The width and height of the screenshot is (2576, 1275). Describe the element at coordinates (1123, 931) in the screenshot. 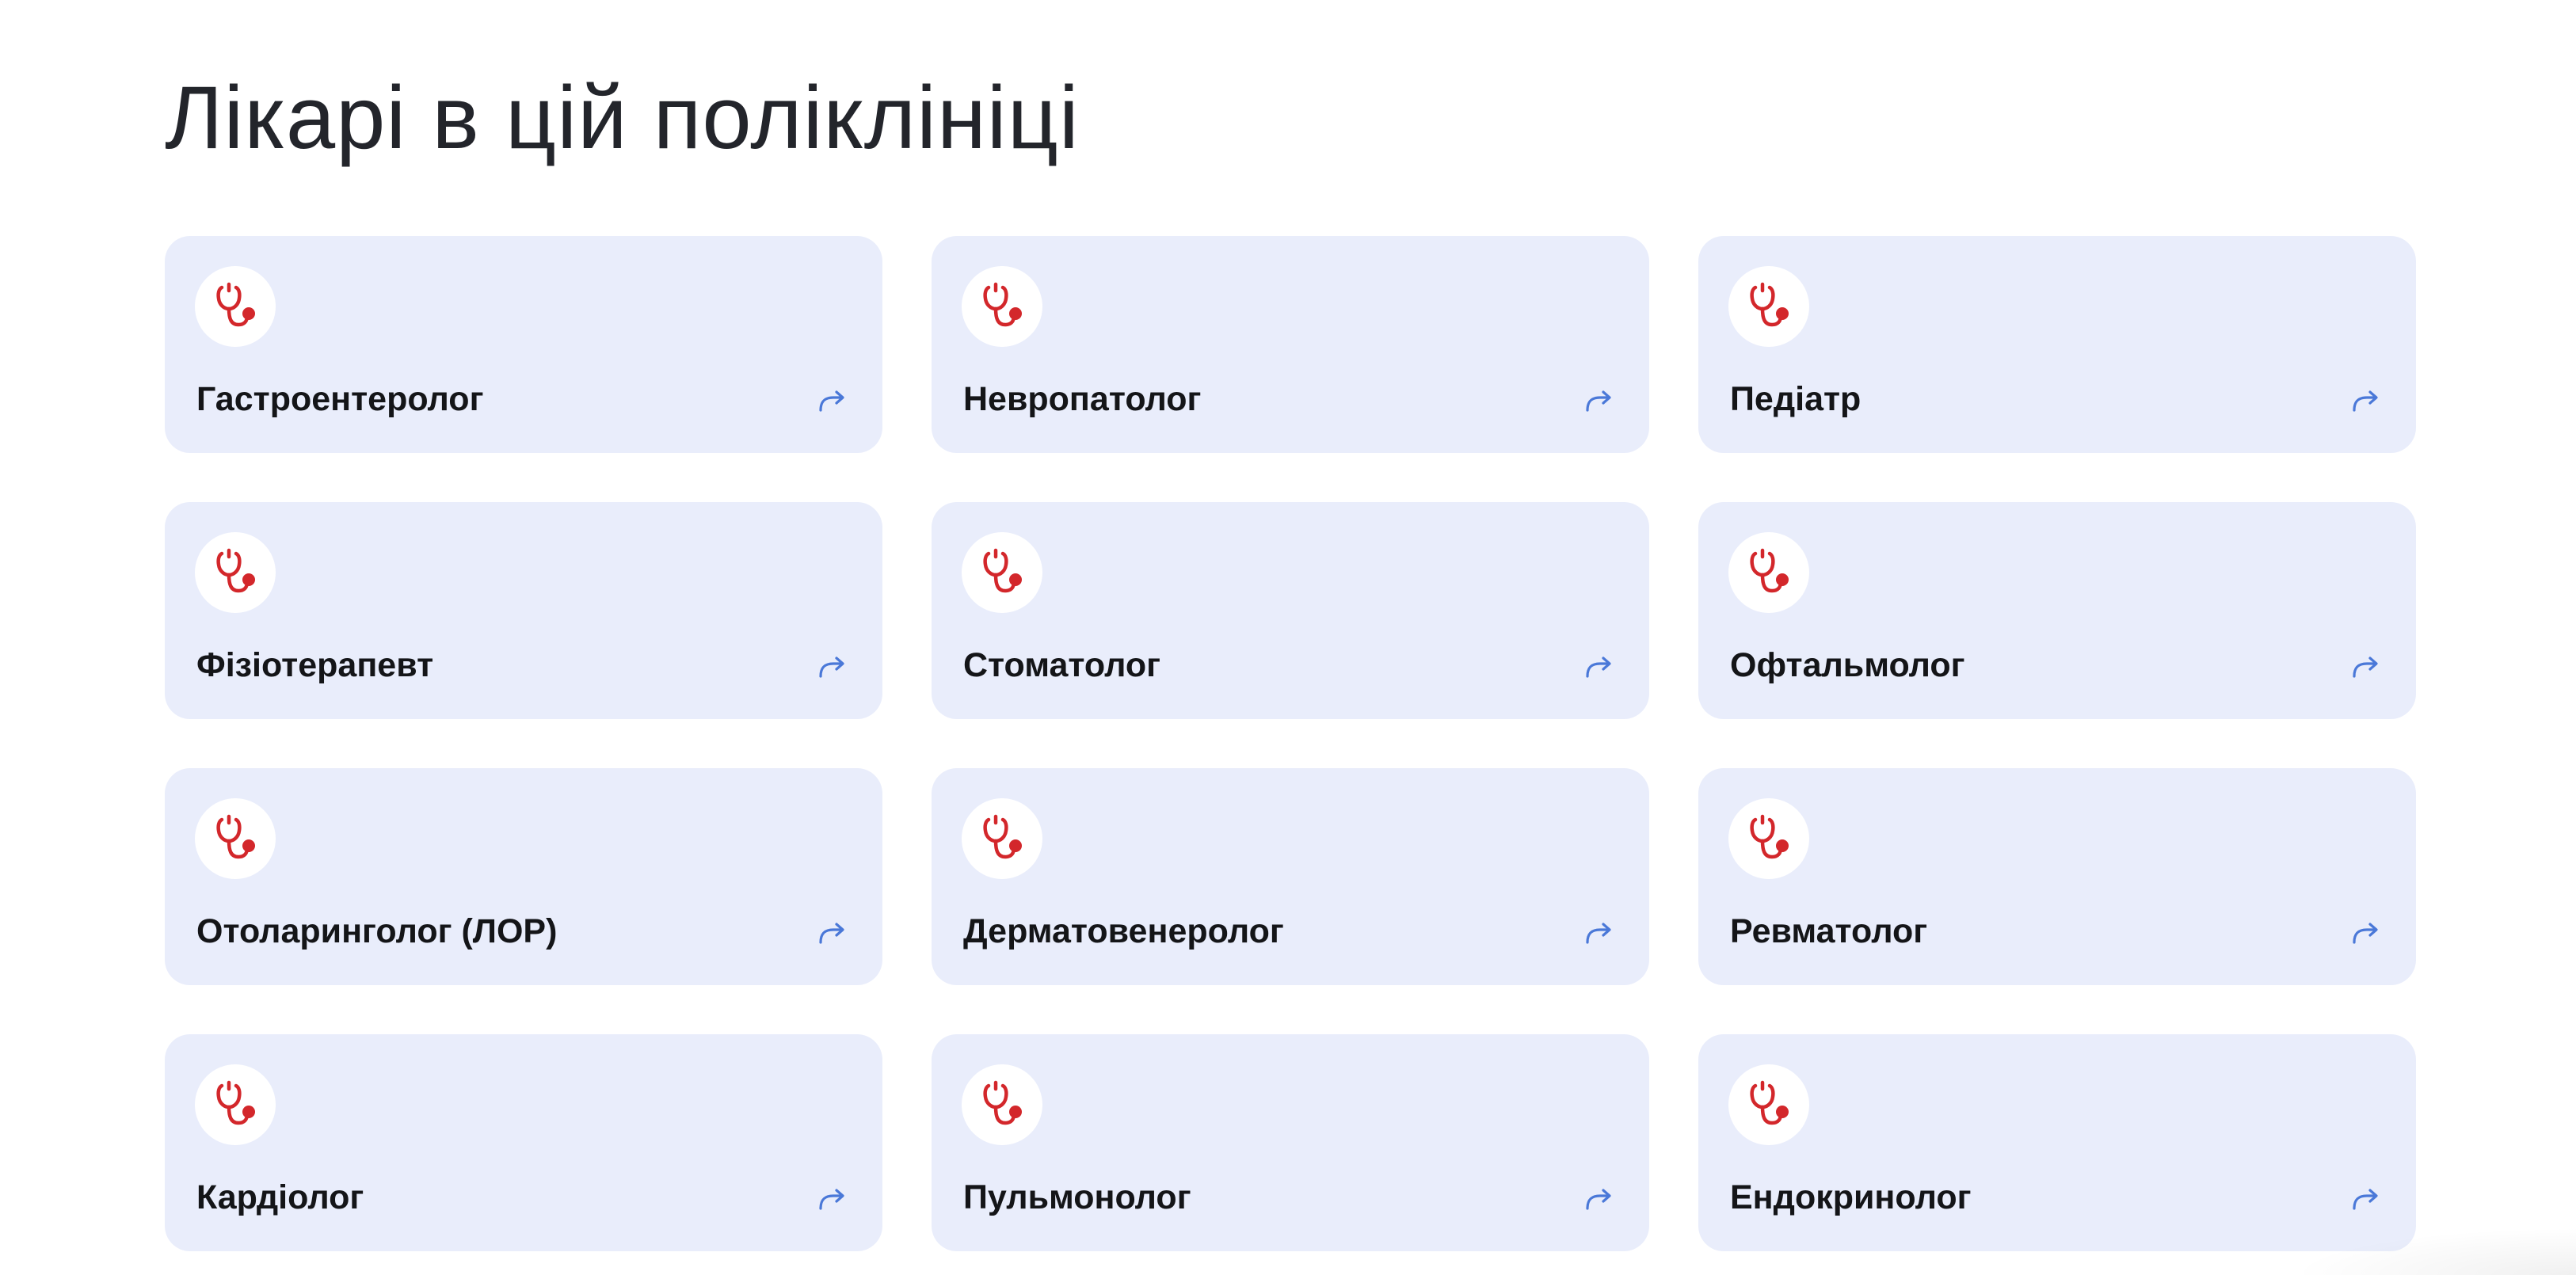

I see `doctor-card-label: Дерматовенеролог` at that location.